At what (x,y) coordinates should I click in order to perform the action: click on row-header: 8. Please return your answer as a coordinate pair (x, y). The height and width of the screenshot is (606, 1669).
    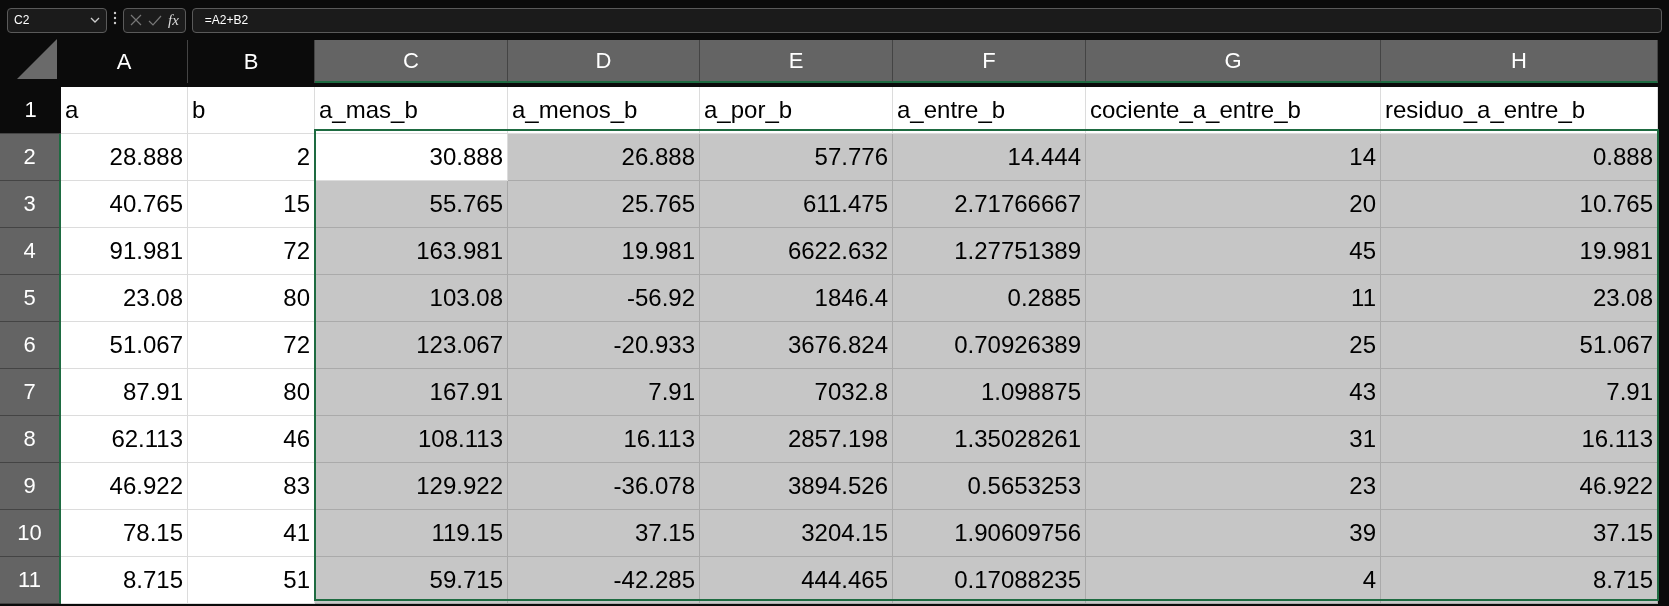
    Looking at the image, I should click on (30, 439).